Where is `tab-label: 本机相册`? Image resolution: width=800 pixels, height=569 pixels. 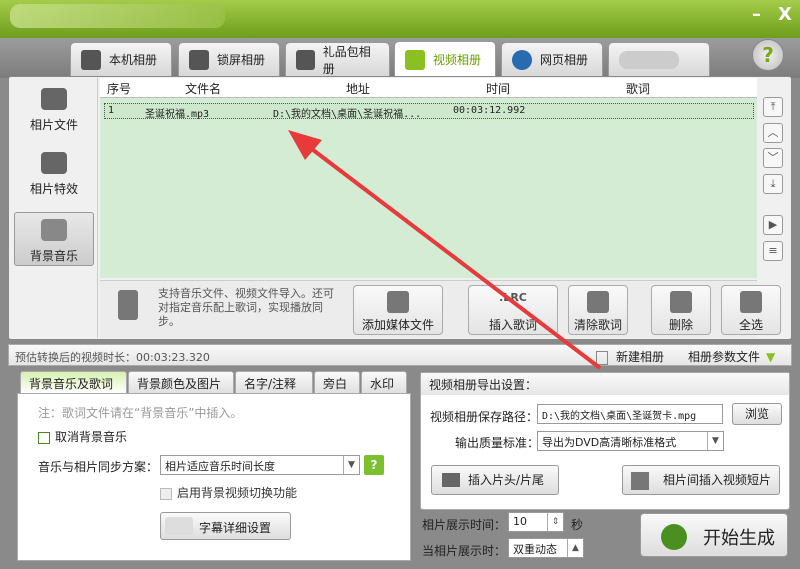
tab-label: 本机相册 is located at coordinates (133, 60).